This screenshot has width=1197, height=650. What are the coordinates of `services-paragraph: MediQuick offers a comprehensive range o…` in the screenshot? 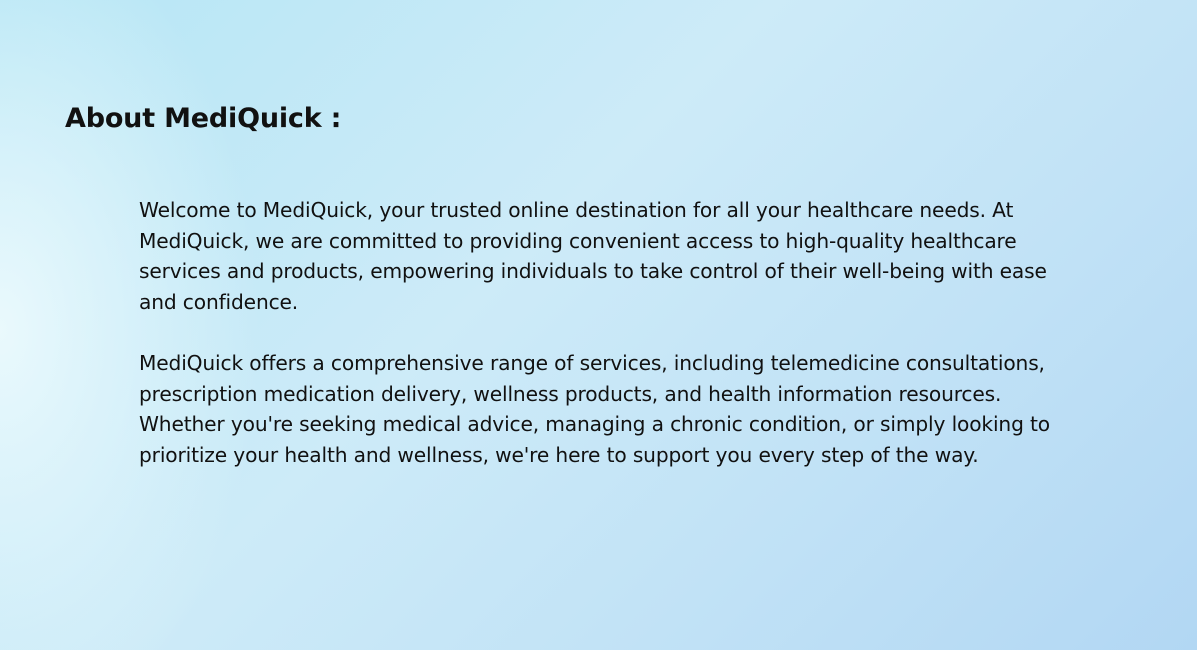 It's located at (594, 408).